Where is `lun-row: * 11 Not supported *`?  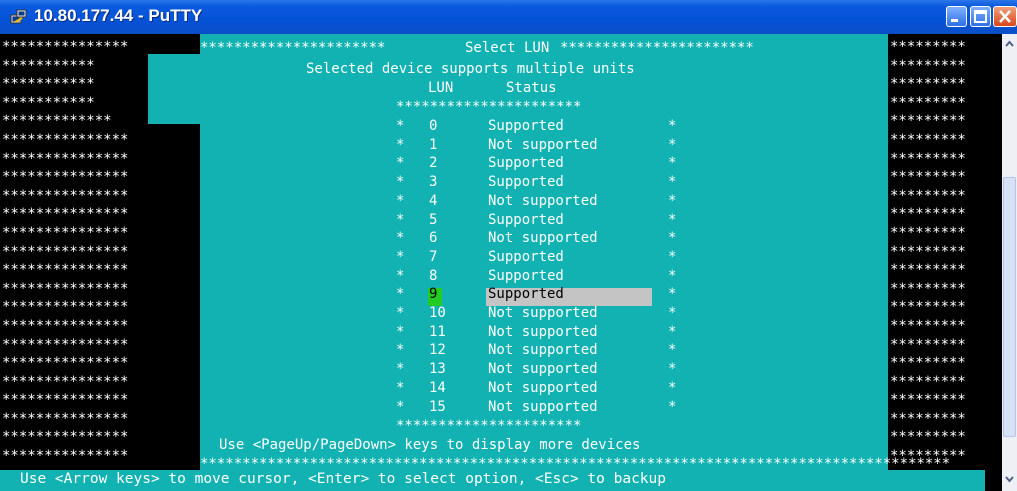
lun-row: * 11 Not supported * is located at coordinates (541, 333).